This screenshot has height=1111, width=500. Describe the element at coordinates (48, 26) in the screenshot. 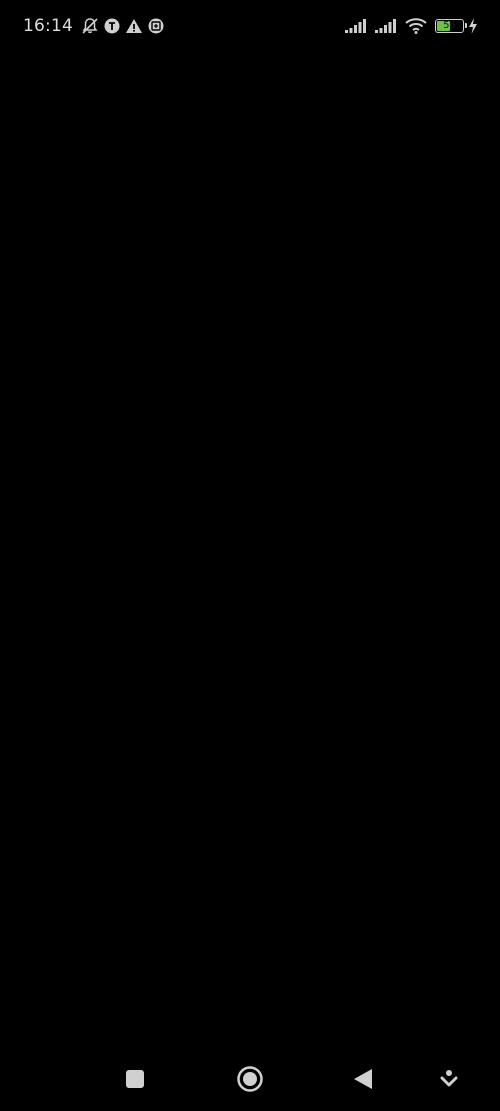

I see `clock: 16:14` at that location.